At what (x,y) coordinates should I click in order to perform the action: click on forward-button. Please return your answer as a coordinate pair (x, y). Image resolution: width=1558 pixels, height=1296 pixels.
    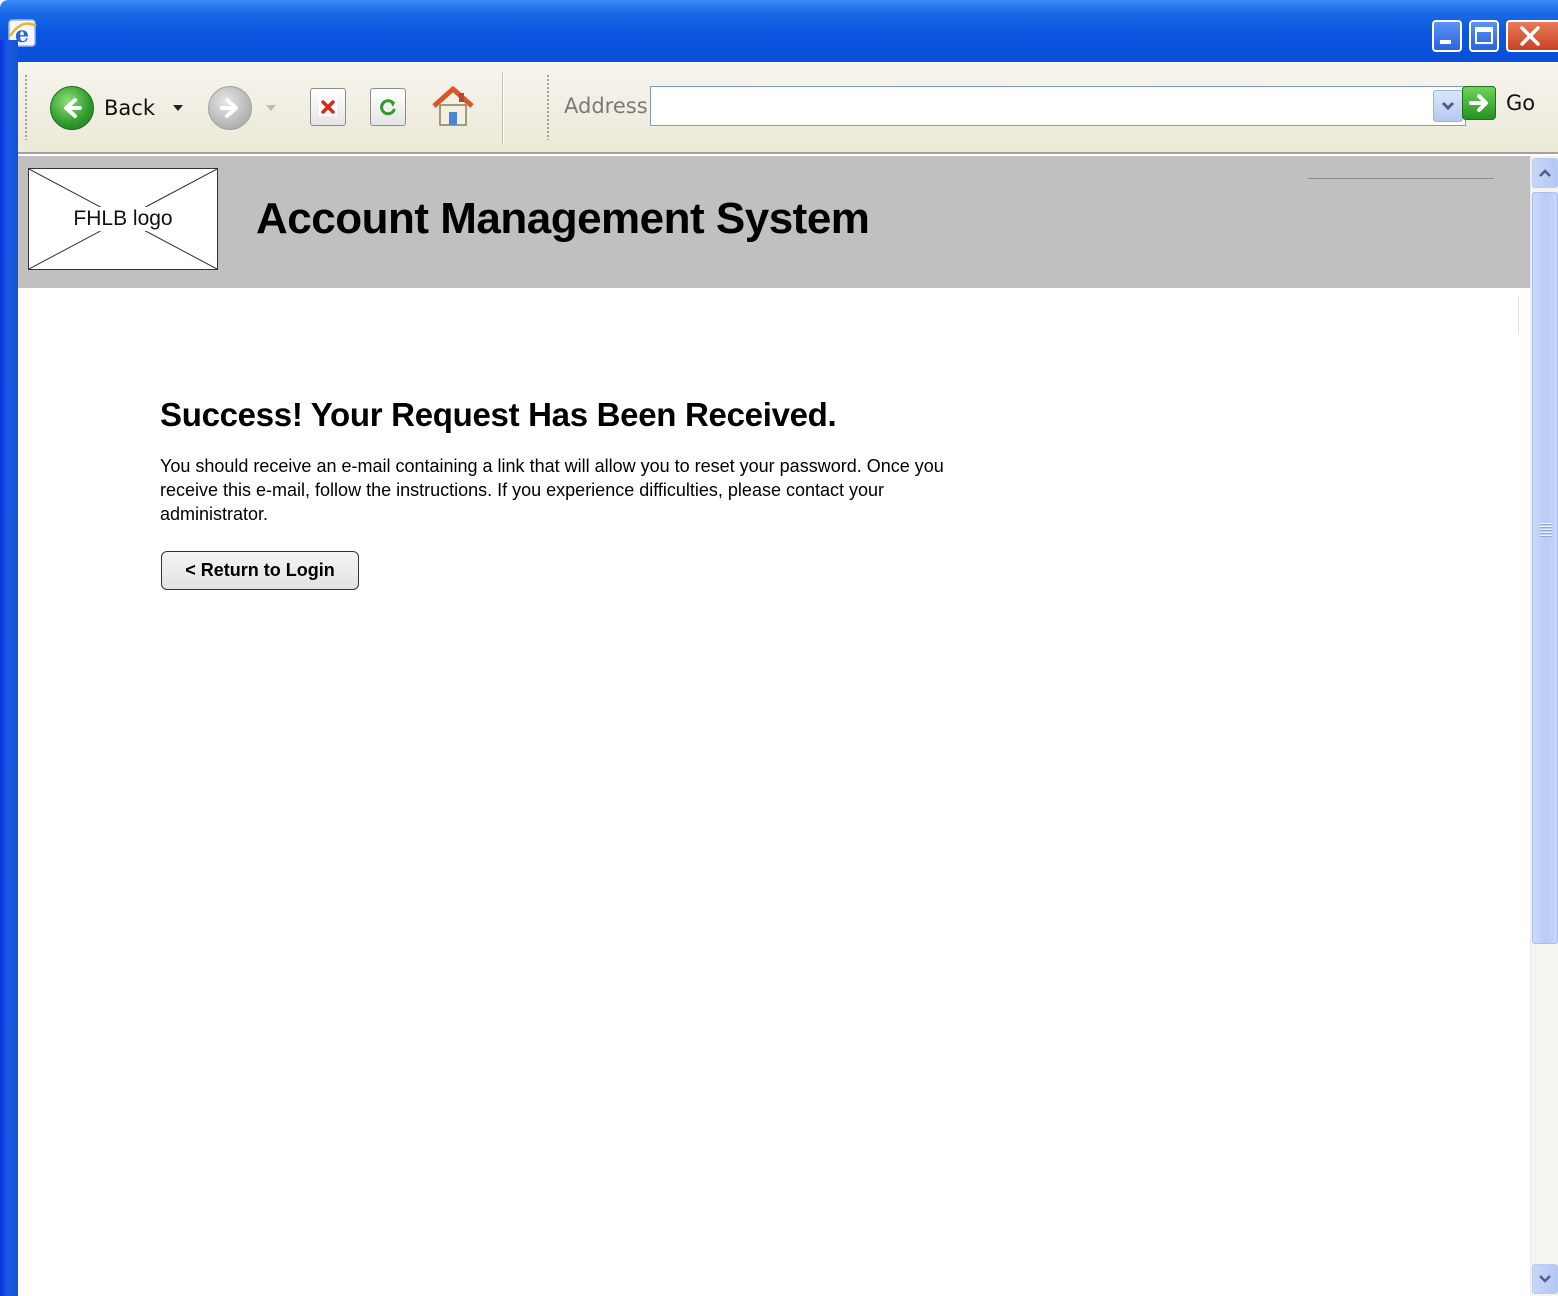
    Looking at the image, I should click on (242, 108).